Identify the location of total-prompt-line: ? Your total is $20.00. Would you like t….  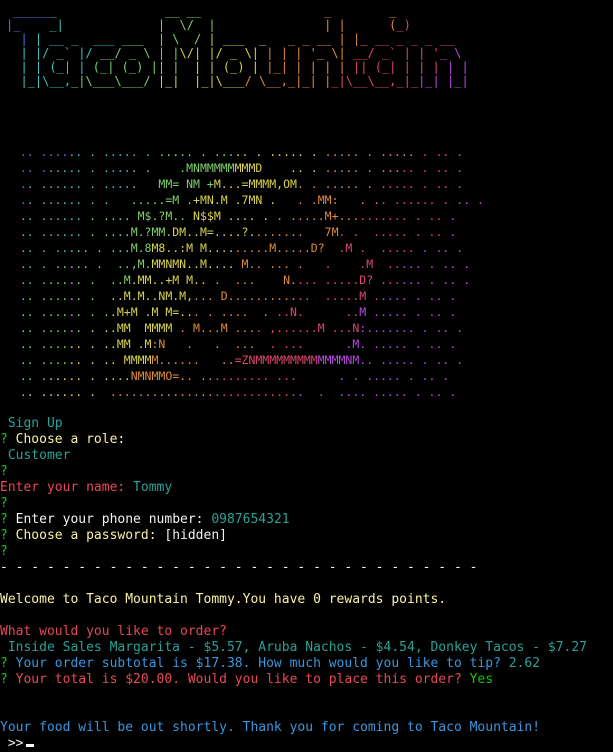
(247, 679).